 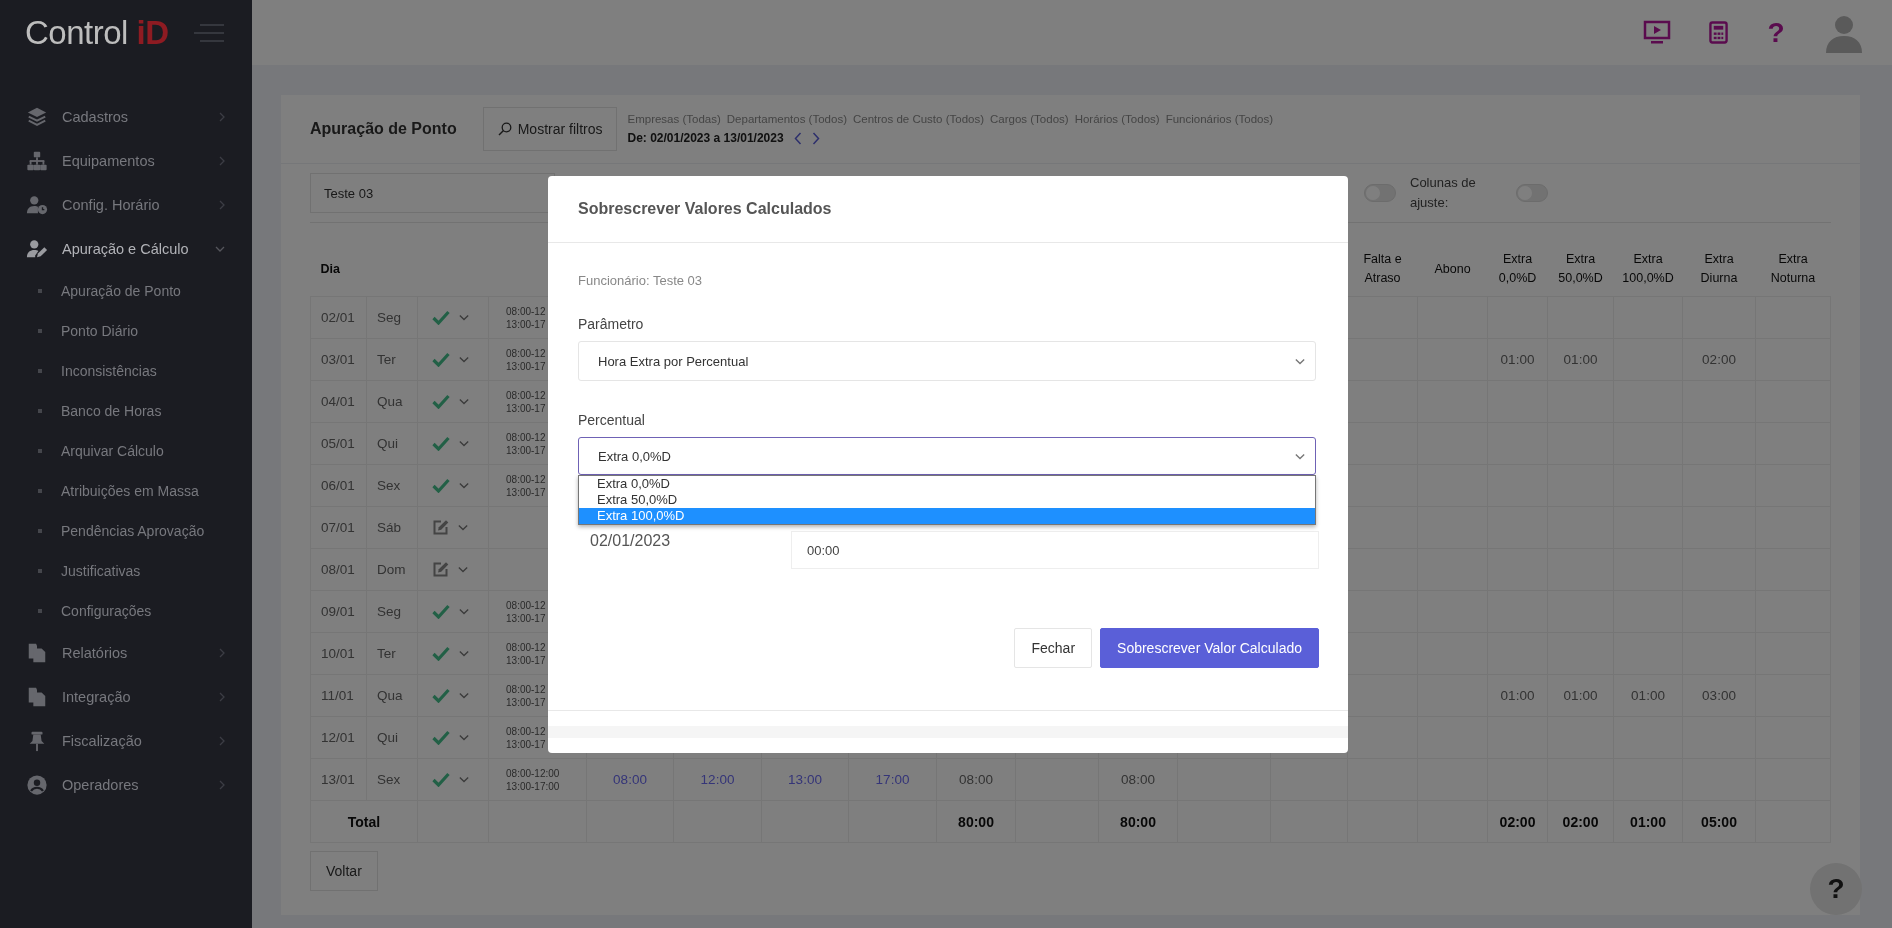 What do you see at coordinates (947, 361) in the screenshot?
I see `select-field: Hora Extra por Percentual` at bounding box center [947, 361].